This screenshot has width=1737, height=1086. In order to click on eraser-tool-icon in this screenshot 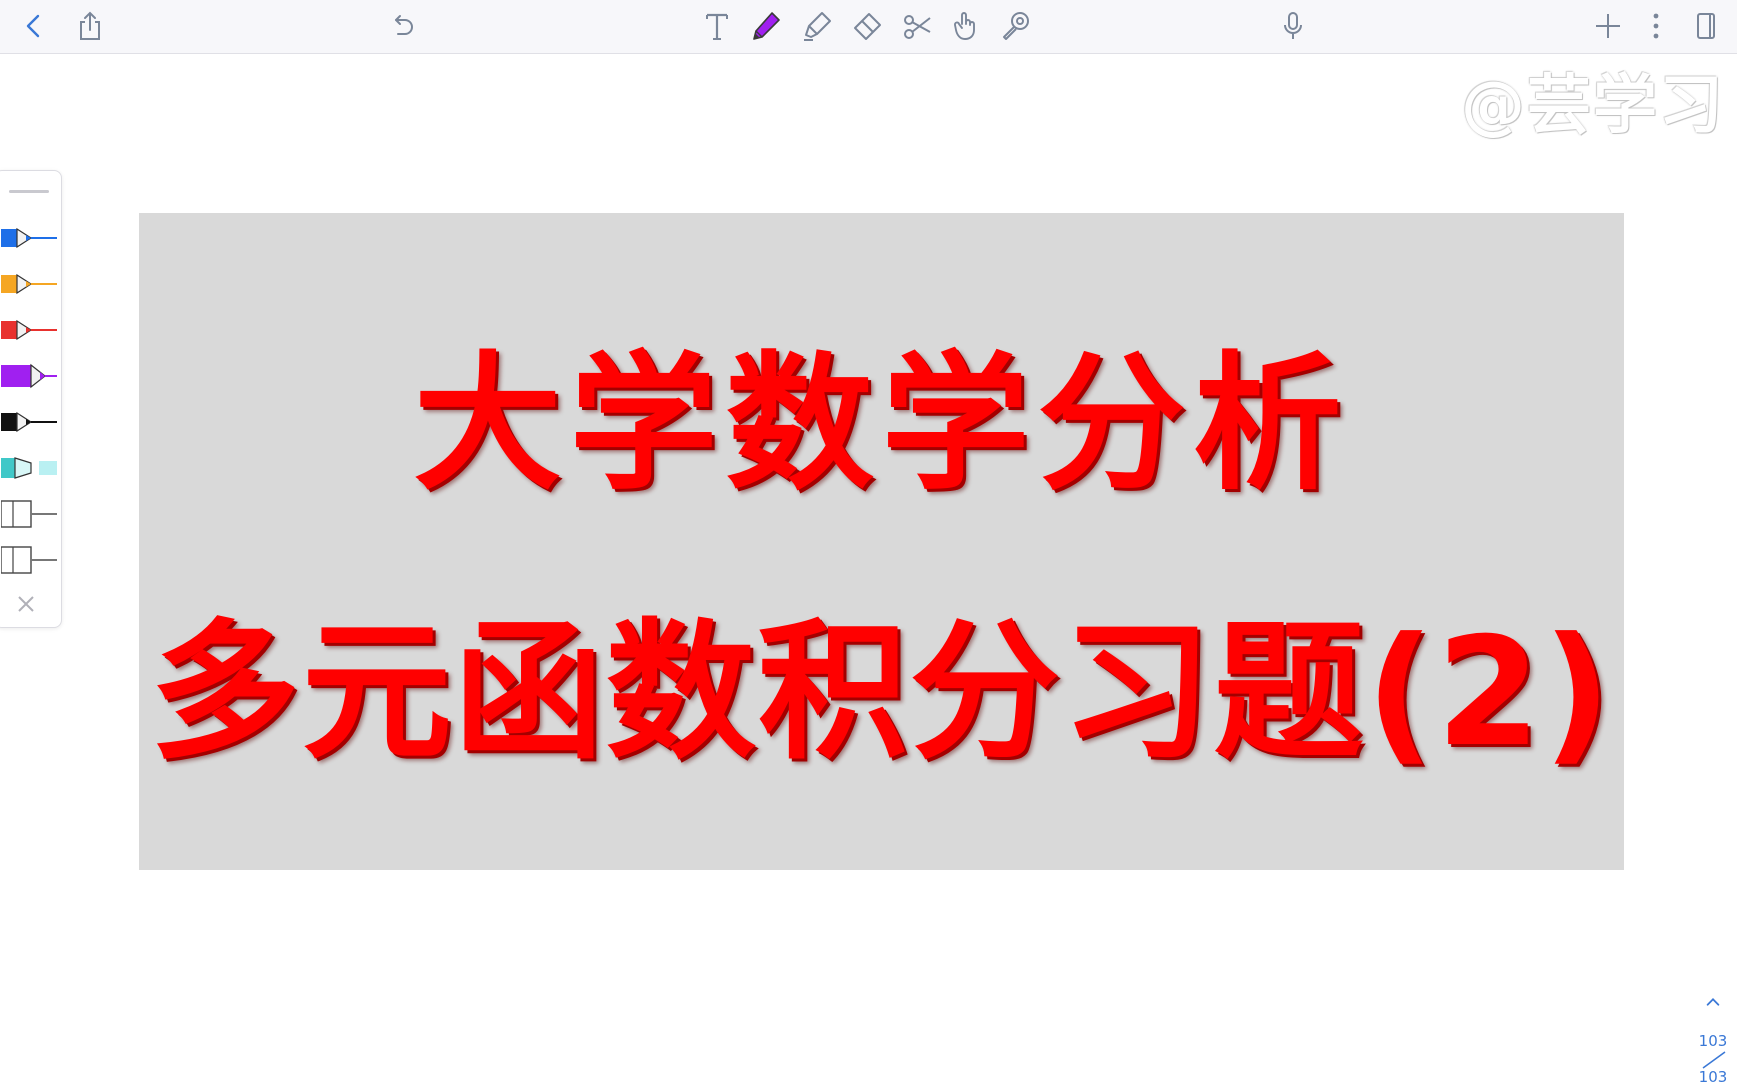, I will do `click(867, 26)`.